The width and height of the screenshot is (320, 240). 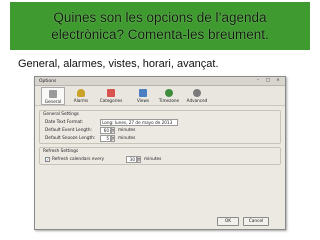 What do you see at coordinates (160, 81) in the screenshot?
I see `dialog-titlebar: Options – □ ×` at bounding box center [160, 81].